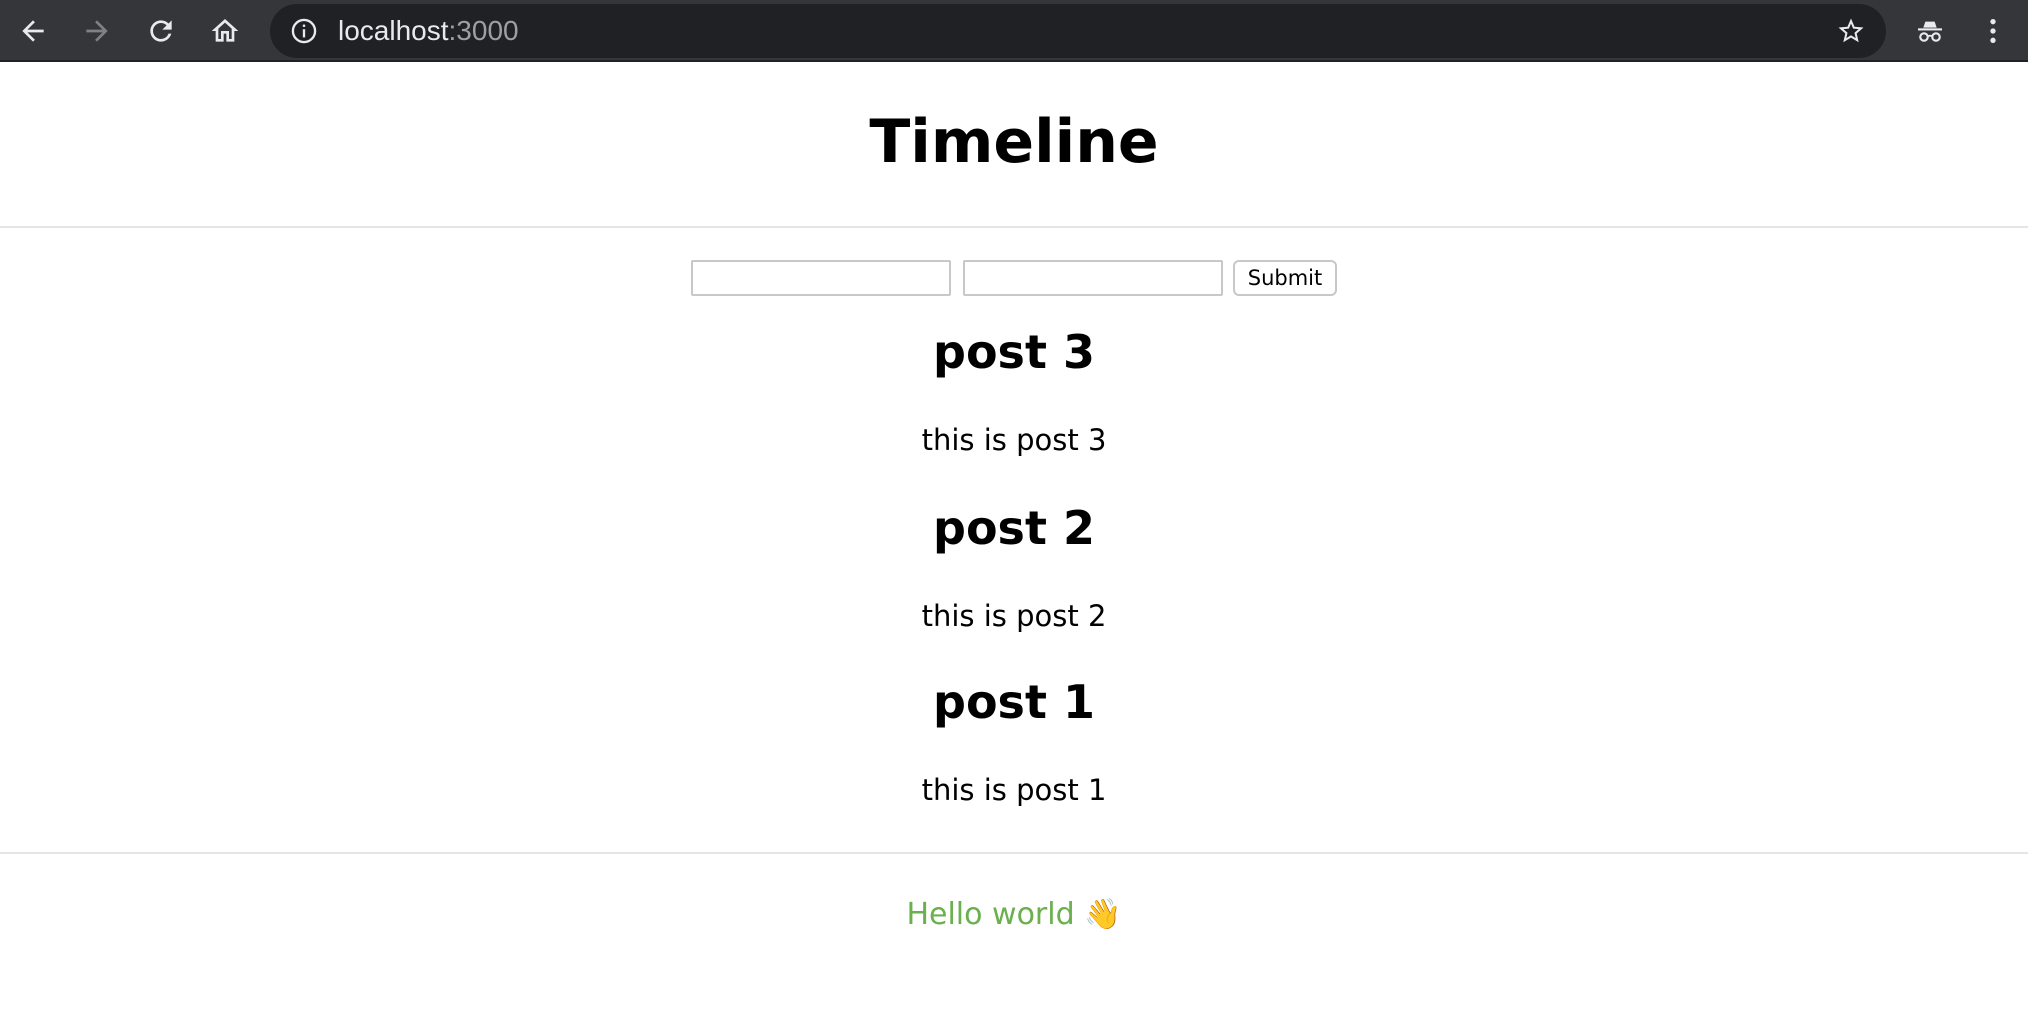  Describe the element at coordinates (1851, 31) in the screenshot. I see `star-icon` at that location.